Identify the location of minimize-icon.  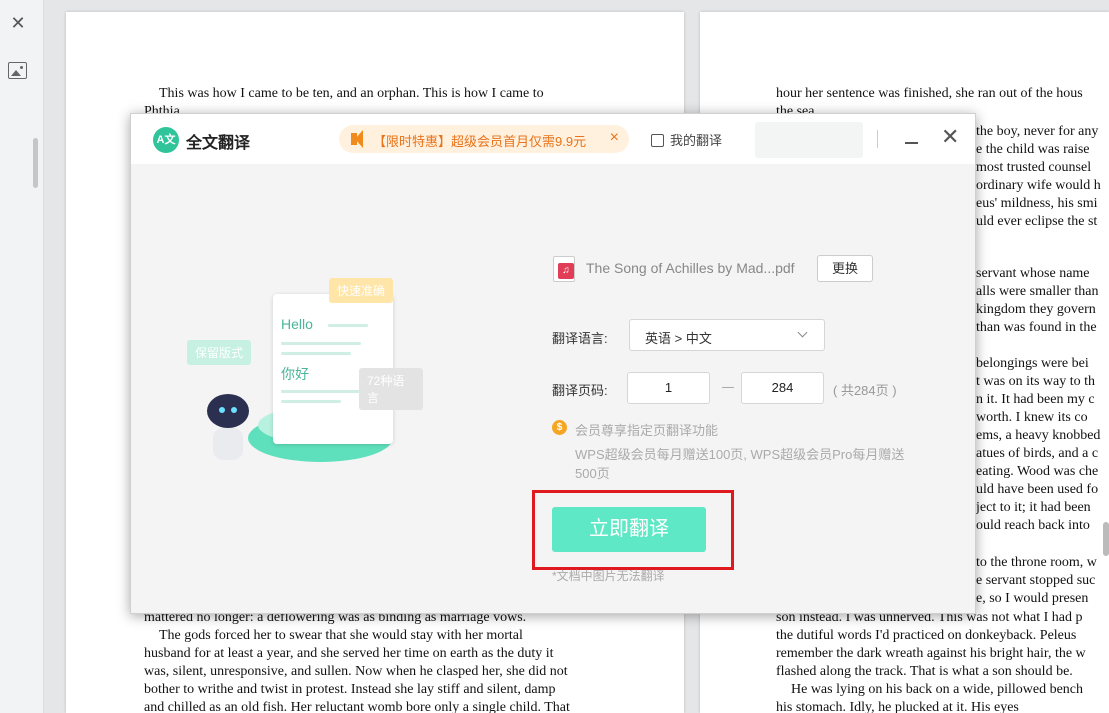
(912, 139).